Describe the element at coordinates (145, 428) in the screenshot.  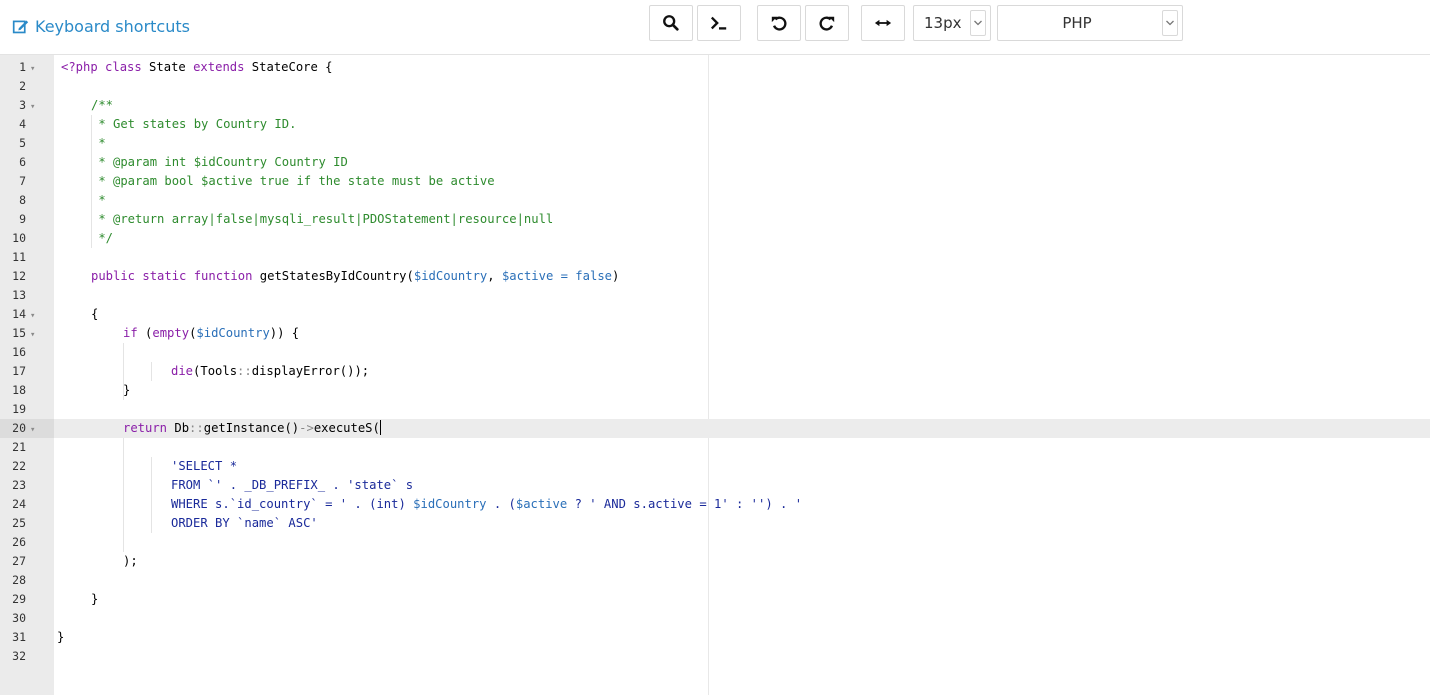
I see `code-token: return` at that location.